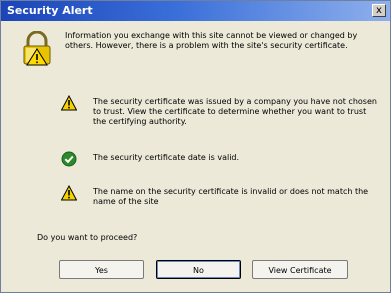 Image resolution: width=391 pixels, height=293 pixels. What do you see at coordinates (198, 269) in the screenshot?
I see `no-button: No` at bounding box center [198, 269].